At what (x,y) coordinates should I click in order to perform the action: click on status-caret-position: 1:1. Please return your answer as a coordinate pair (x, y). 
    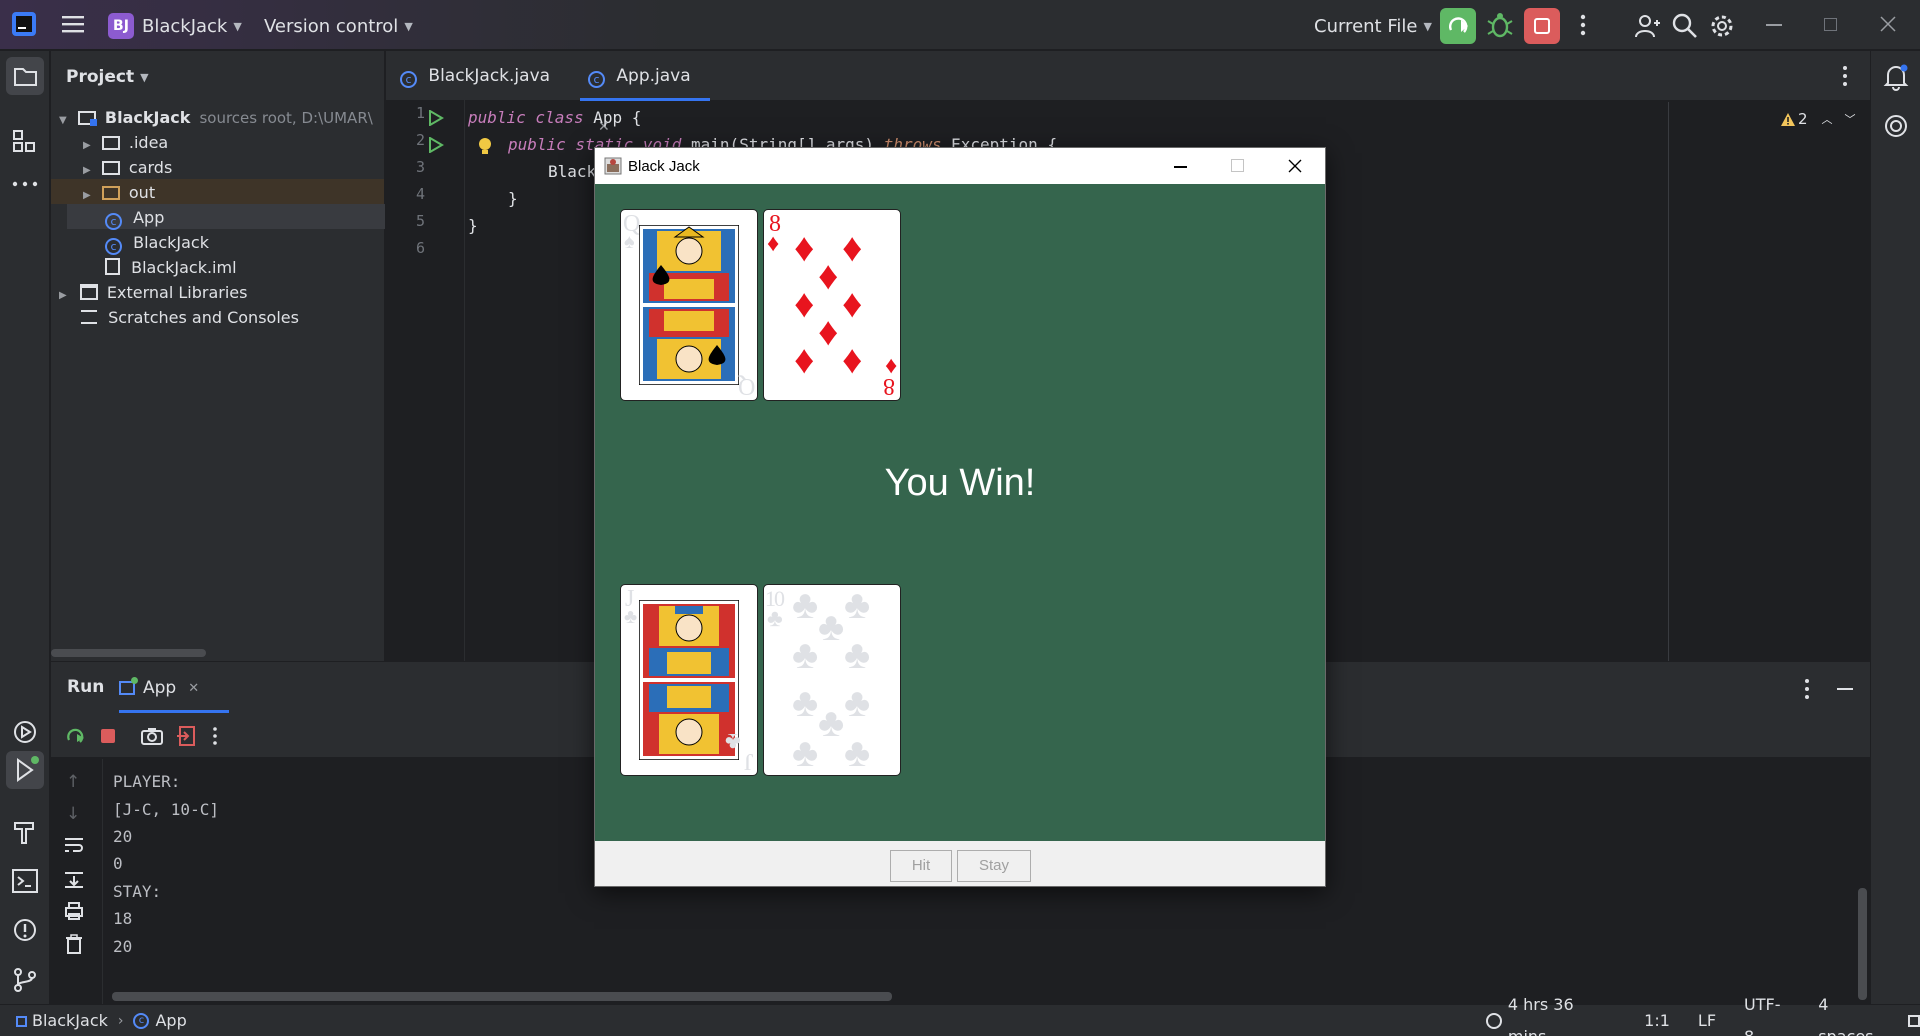
    Looking at the image, I should click on (1657, 1020).